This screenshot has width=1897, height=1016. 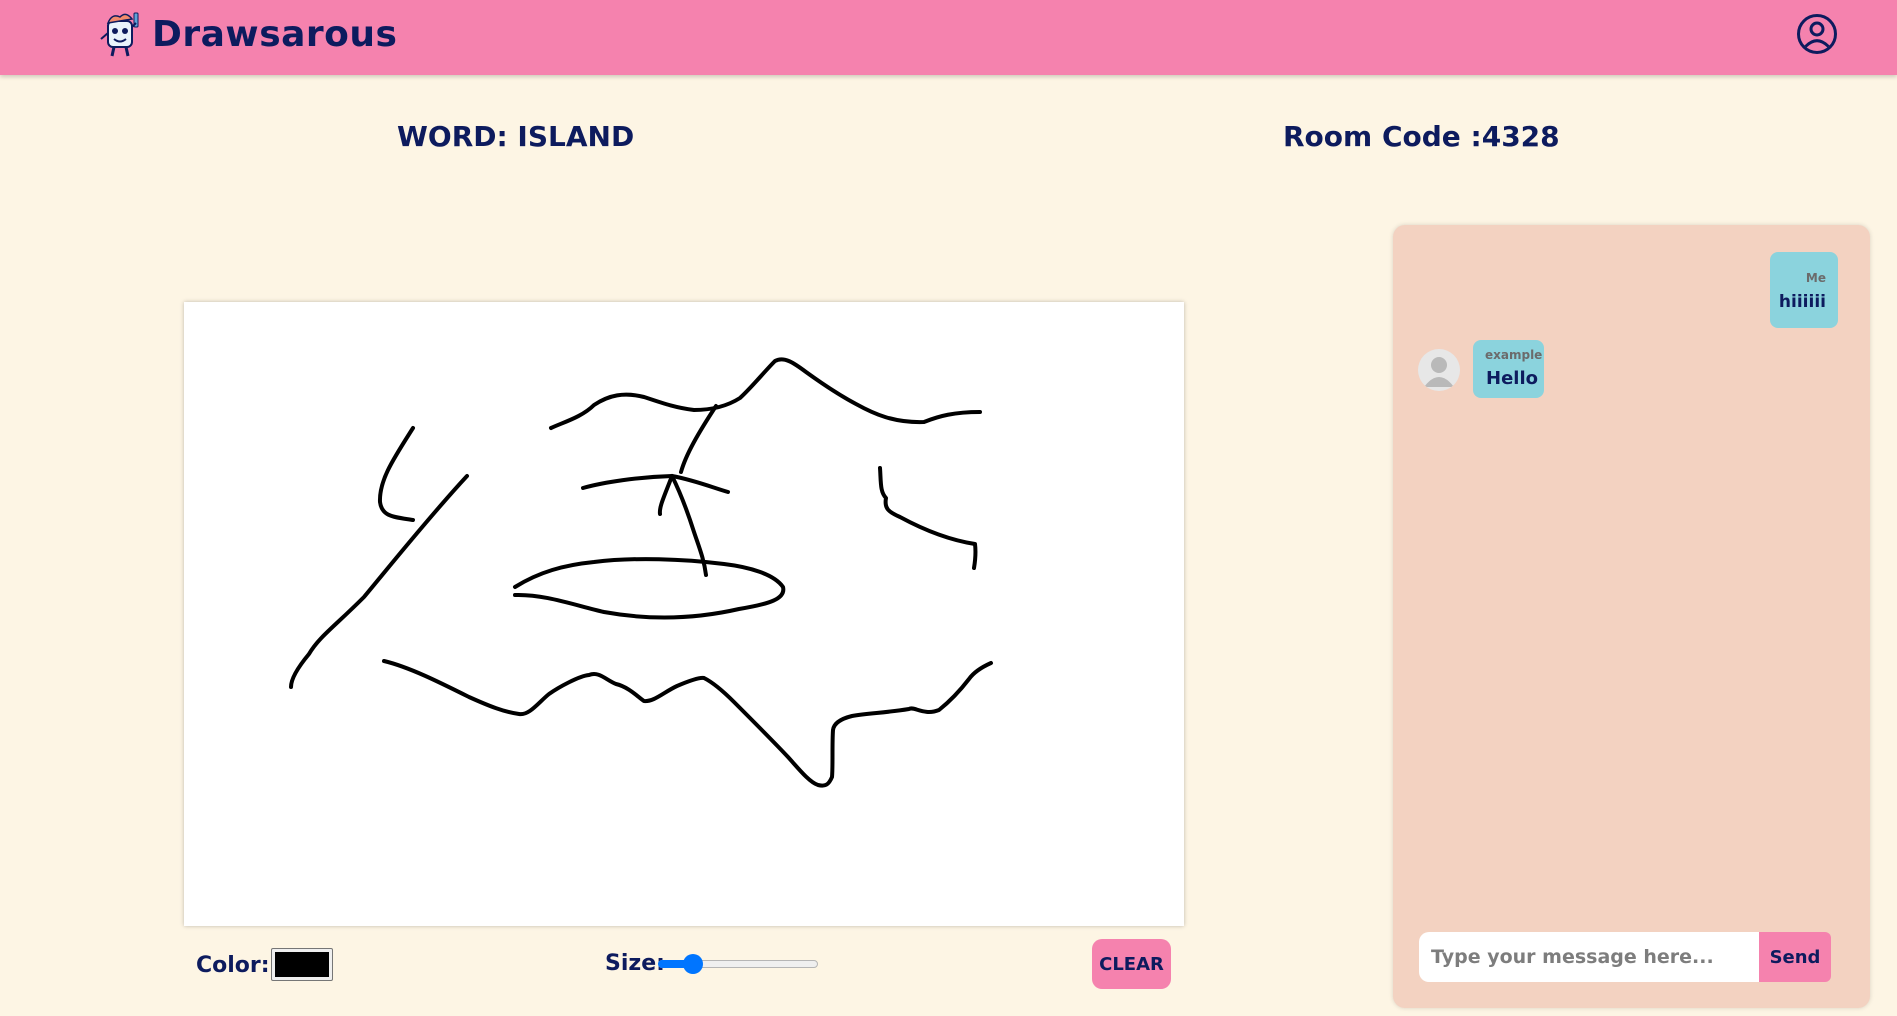 What do you see at coordinates (1589, 957) in the screenshot?
I see `message-input` at bounding box center [1589, 957].